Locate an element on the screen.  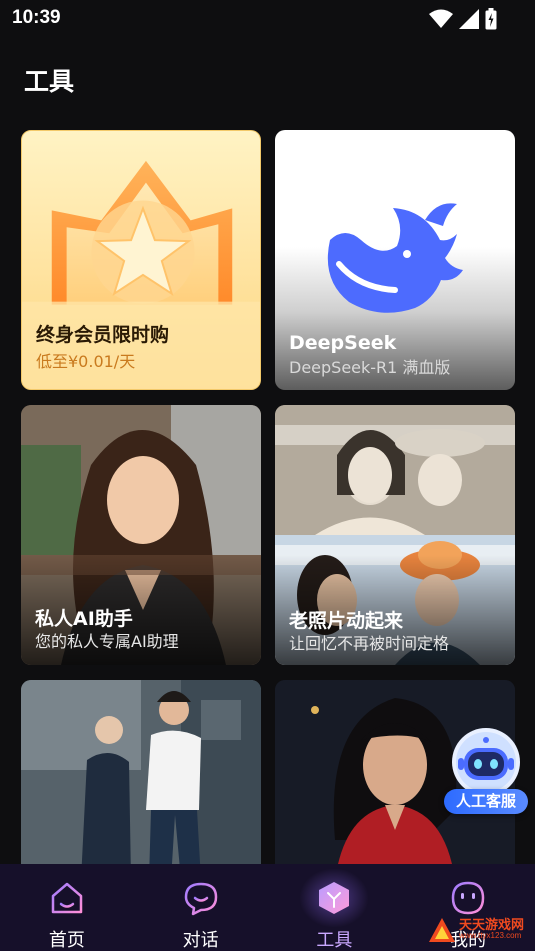
tool-cube-icon is located at coordinates (334, 898).